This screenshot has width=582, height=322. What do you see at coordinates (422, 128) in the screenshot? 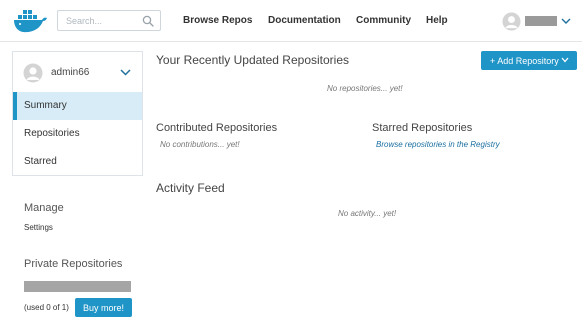
I see `starred-repos-heading: Starred Repositories` at bounding box center [422, 128].